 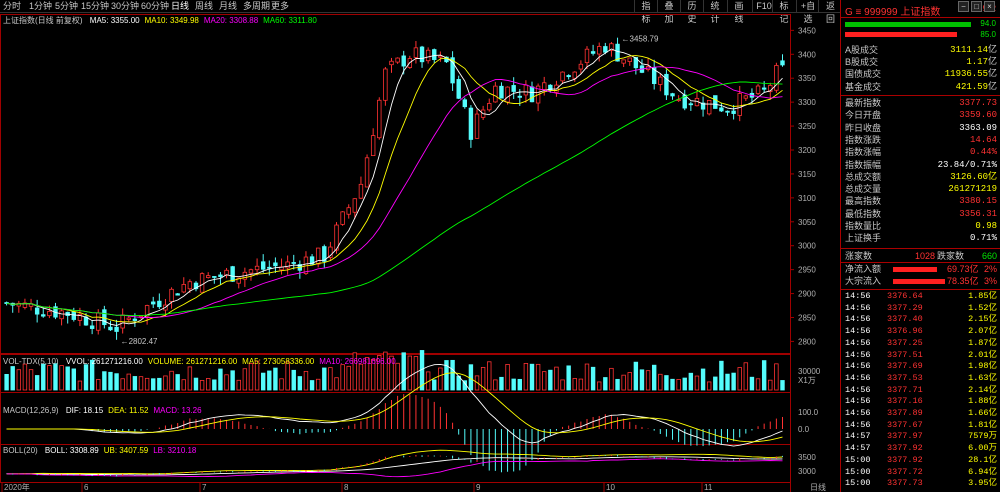 What do you see at coordinates (804, 429) in the screenshot?
I see `macd-y-label: 0.0` at bounding box center [804, 429].